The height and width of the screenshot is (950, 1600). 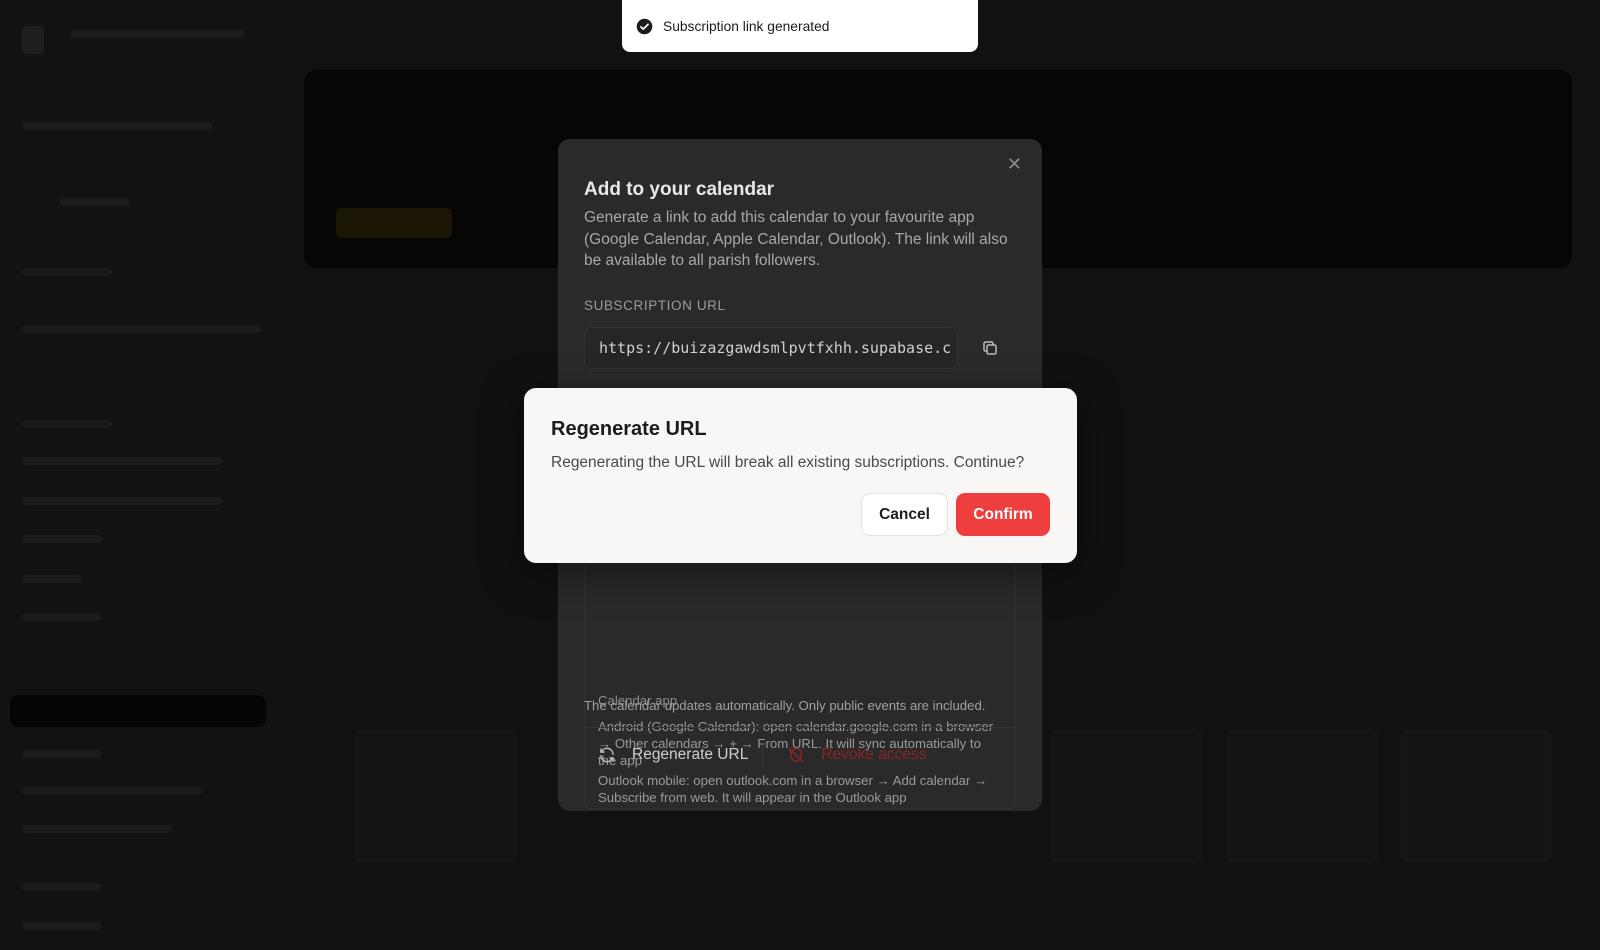 What do you see at coordinates (138, 711) in the screenshot?
I see `sidebar-item-active` at bounding box center [138, 711].